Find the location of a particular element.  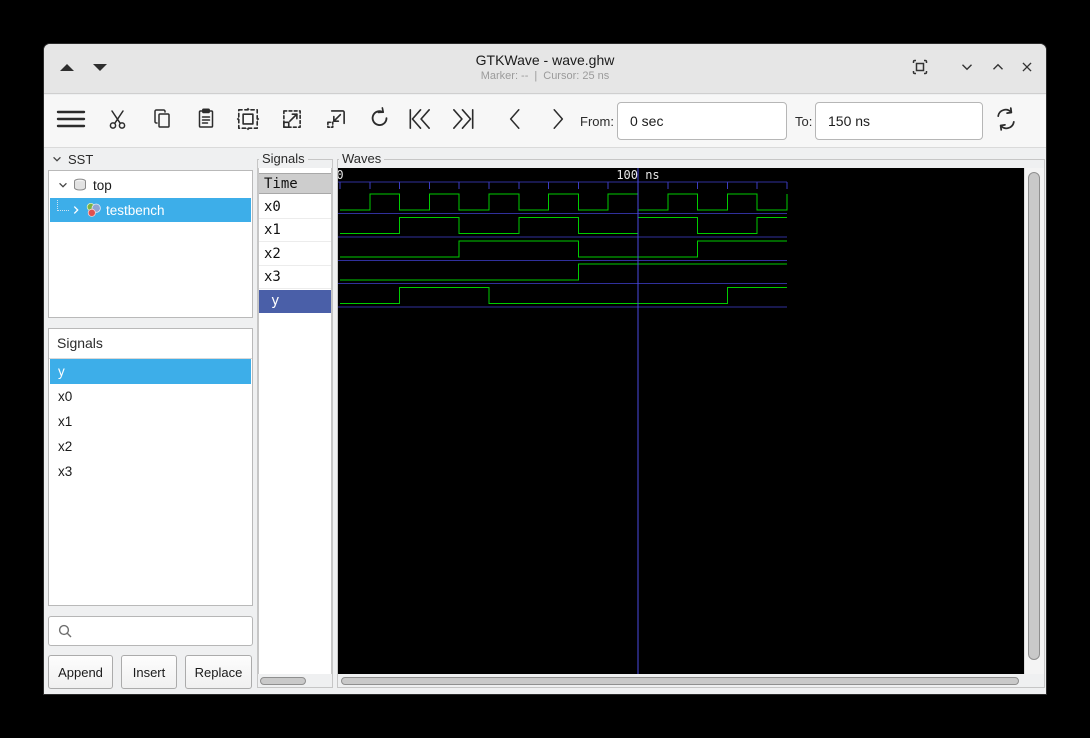

fullscreen-button is located at coordinates (920, 69).